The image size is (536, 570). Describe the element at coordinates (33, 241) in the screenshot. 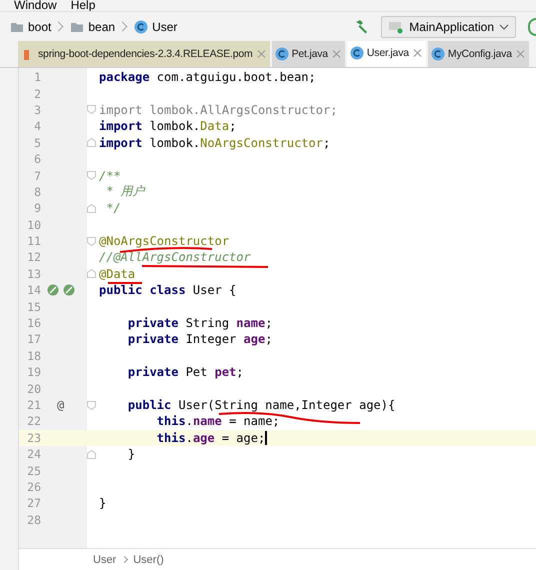

I see `line-number: 11` at that location.